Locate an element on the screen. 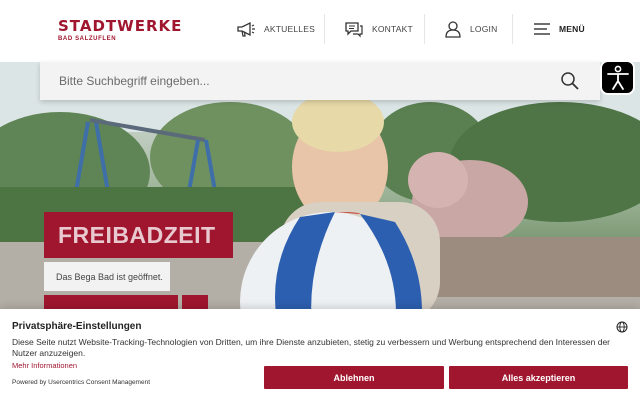  nav-menu-label: MENÜ is located at coordinates (572, 29).